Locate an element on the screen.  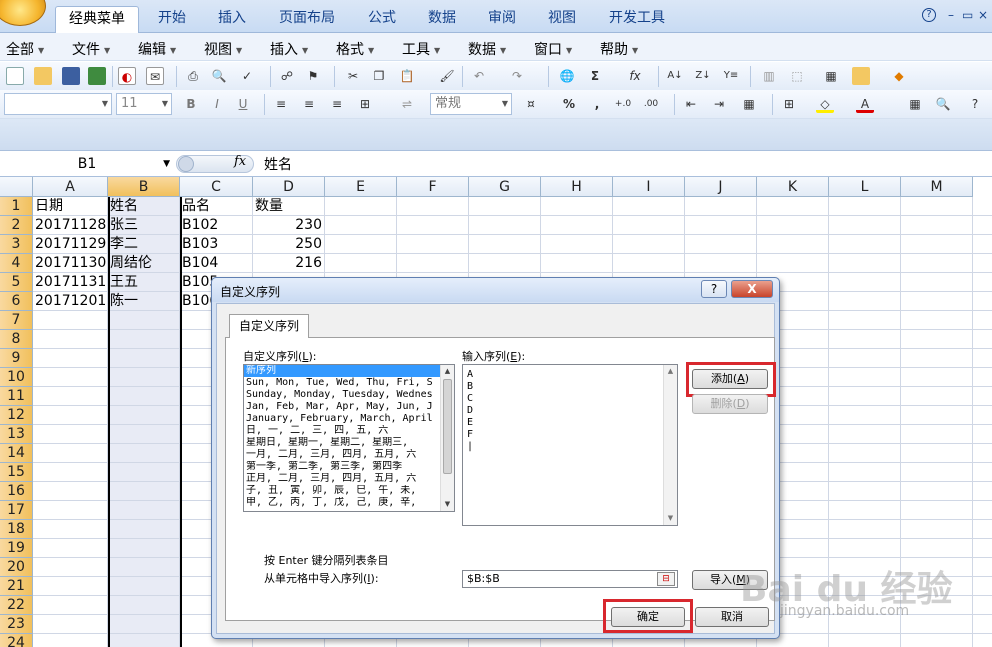
filter-icon: Y≡ is located at coordinates (731, 76).